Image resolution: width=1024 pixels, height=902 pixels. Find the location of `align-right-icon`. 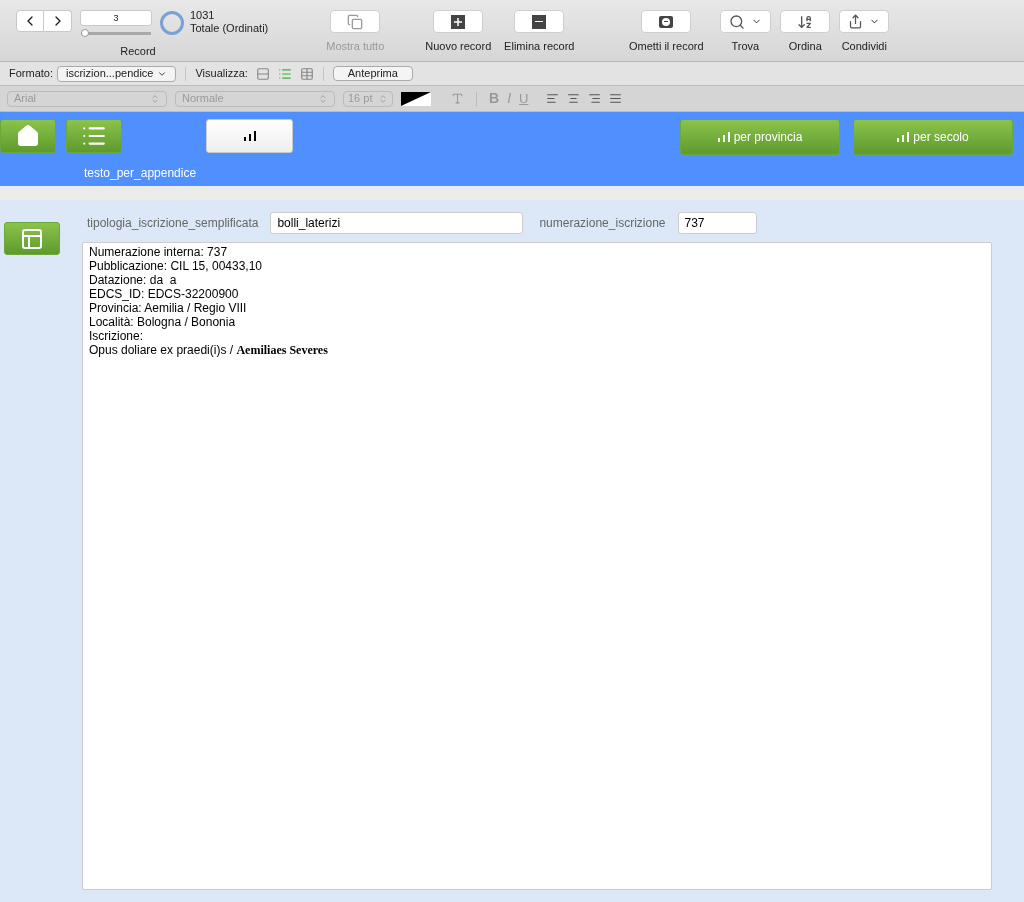

align-right-icon is located at coordinates (595, 98).